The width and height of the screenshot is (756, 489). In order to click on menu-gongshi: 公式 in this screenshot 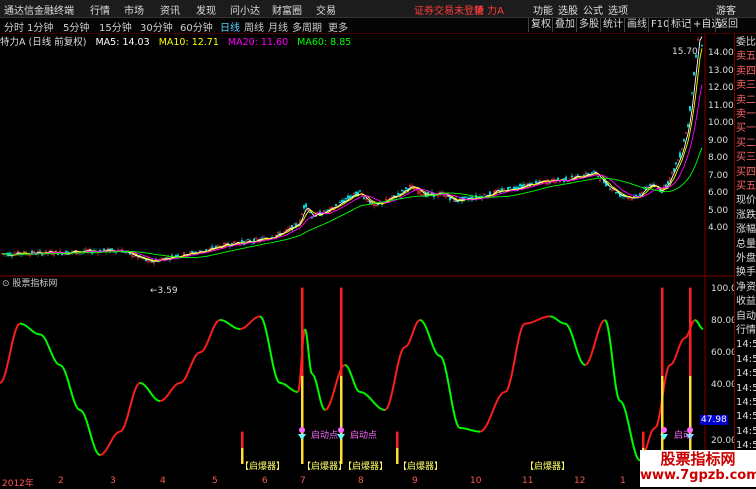, I will do `click(593, 9)`.